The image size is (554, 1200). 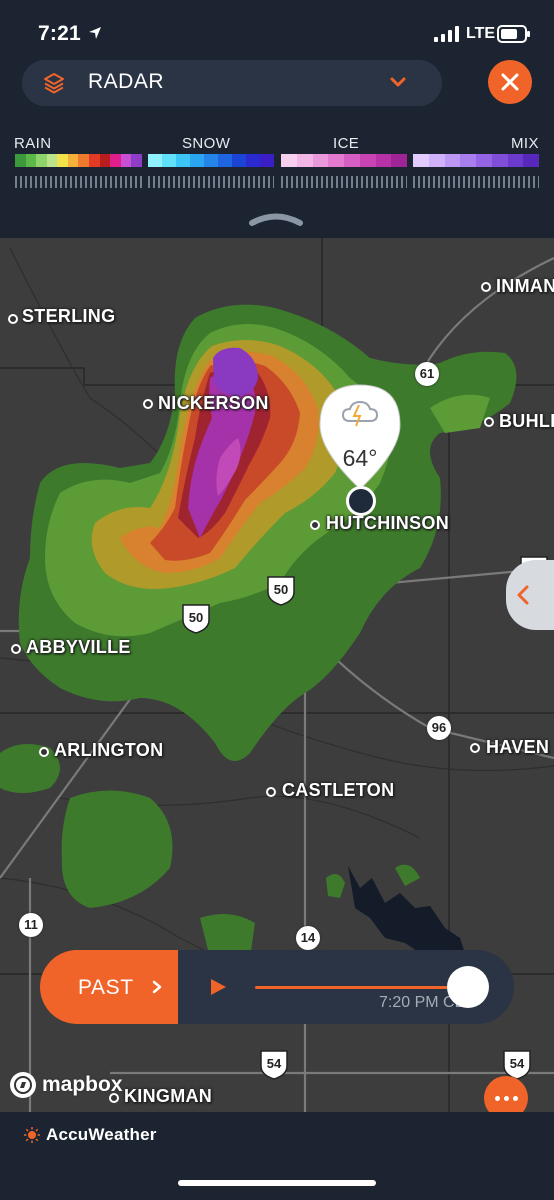 I want to click on route-61-marker: 61, so click(x=427, y=374).